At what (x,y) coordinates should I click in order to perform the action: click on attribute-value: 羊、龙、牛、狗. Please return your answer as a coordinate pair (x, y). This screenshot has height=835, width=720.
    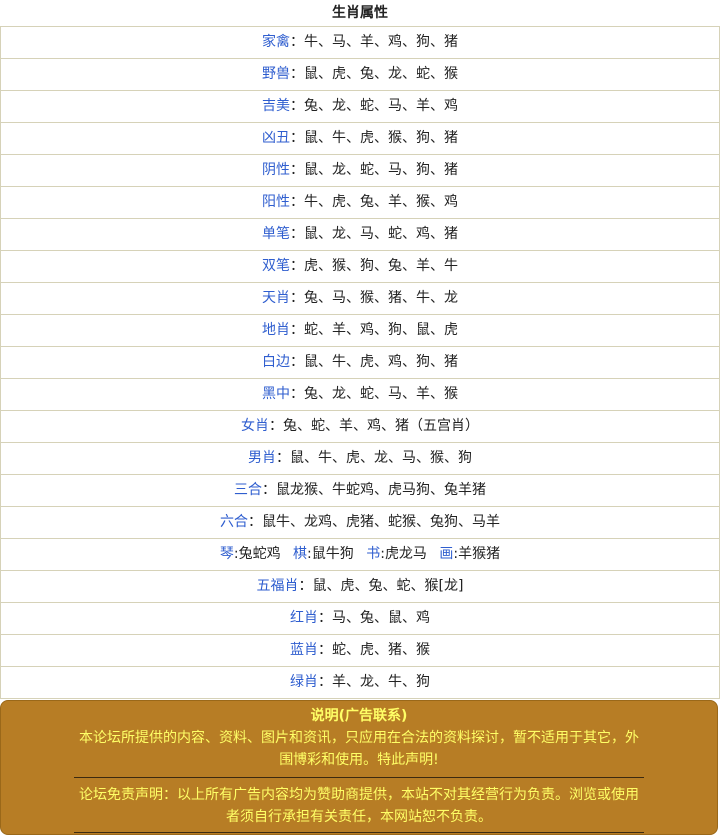
    Looking at the image, I should click on (381, 682).